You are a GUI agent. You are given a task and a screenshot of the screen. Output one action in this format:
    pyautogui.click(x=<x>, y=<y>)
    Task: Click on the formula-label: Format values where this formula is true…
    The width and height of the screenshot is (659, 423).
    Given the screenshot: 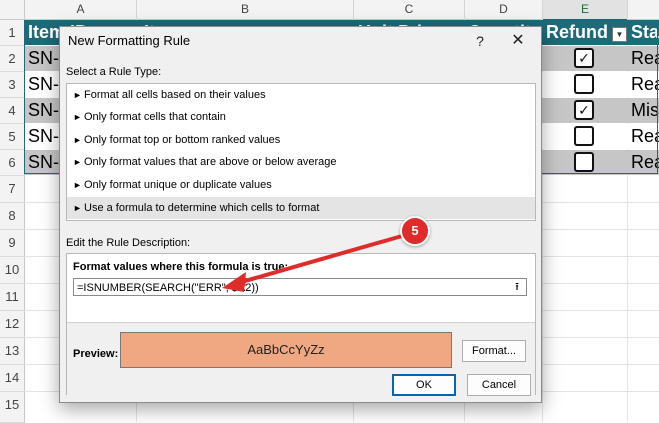 What is the action you would take?
    pyautogui.click(x=181, y=267)
    